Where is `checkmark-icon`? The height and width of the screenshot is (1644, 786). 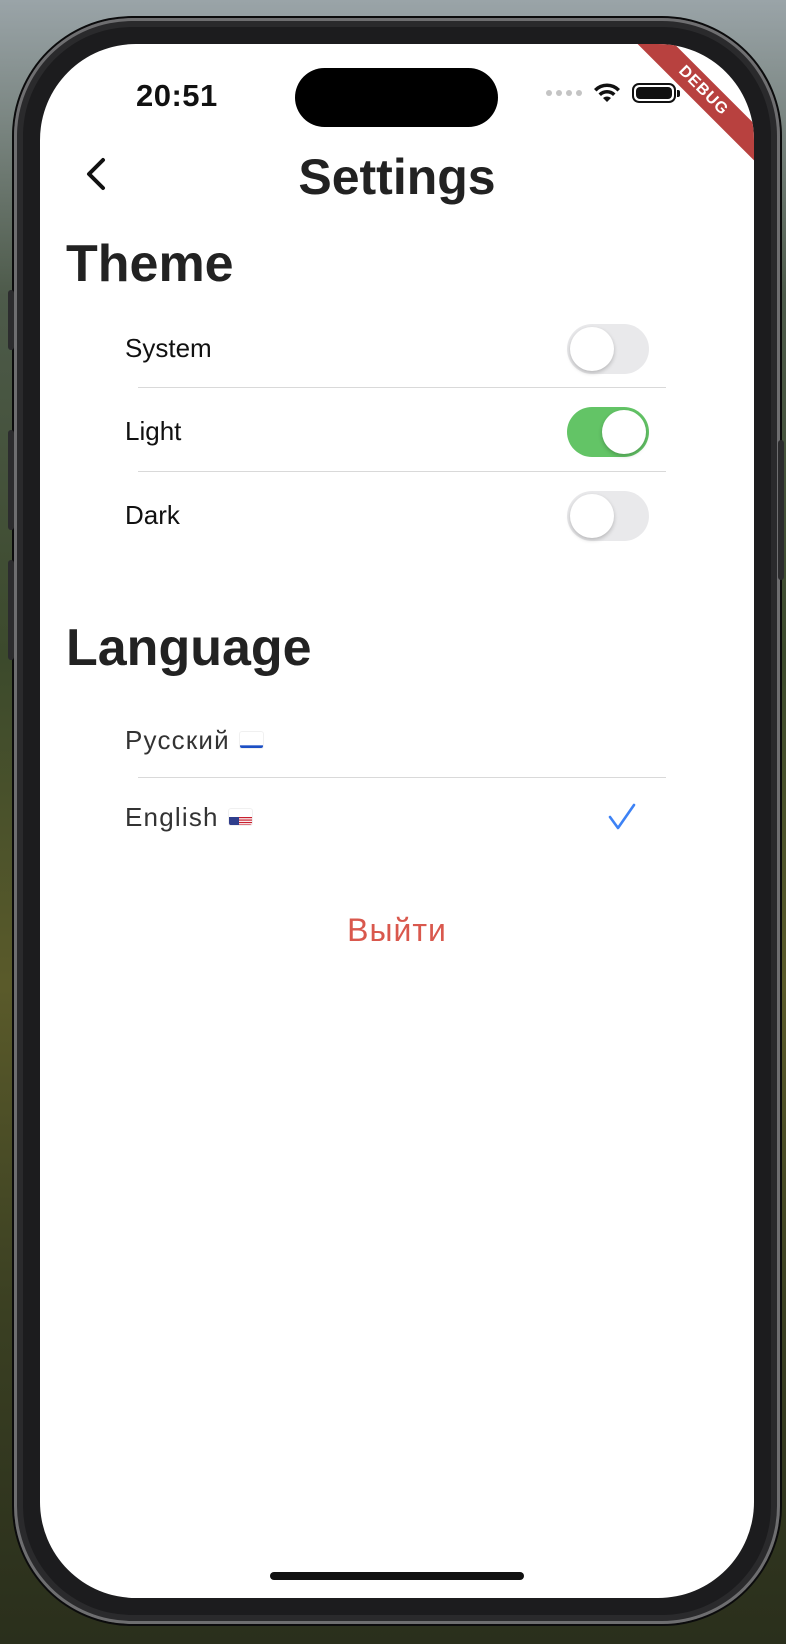 checkmark-icon is located at coordinates (622, 816).